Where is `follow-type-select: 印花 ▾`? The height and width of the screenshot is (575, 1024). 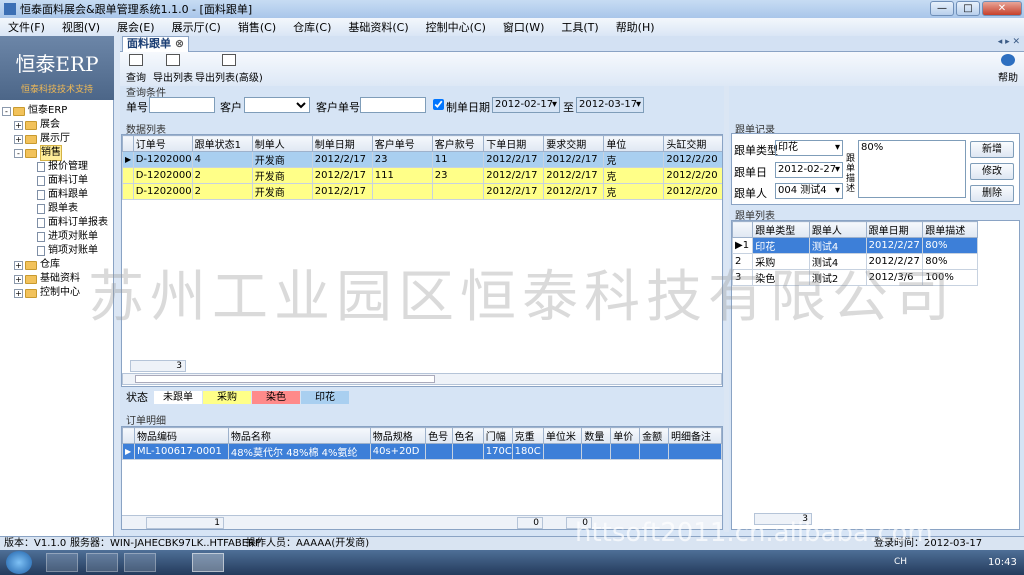
follow-type-select: 印花 ▾ is located at coordinates (809, 148).